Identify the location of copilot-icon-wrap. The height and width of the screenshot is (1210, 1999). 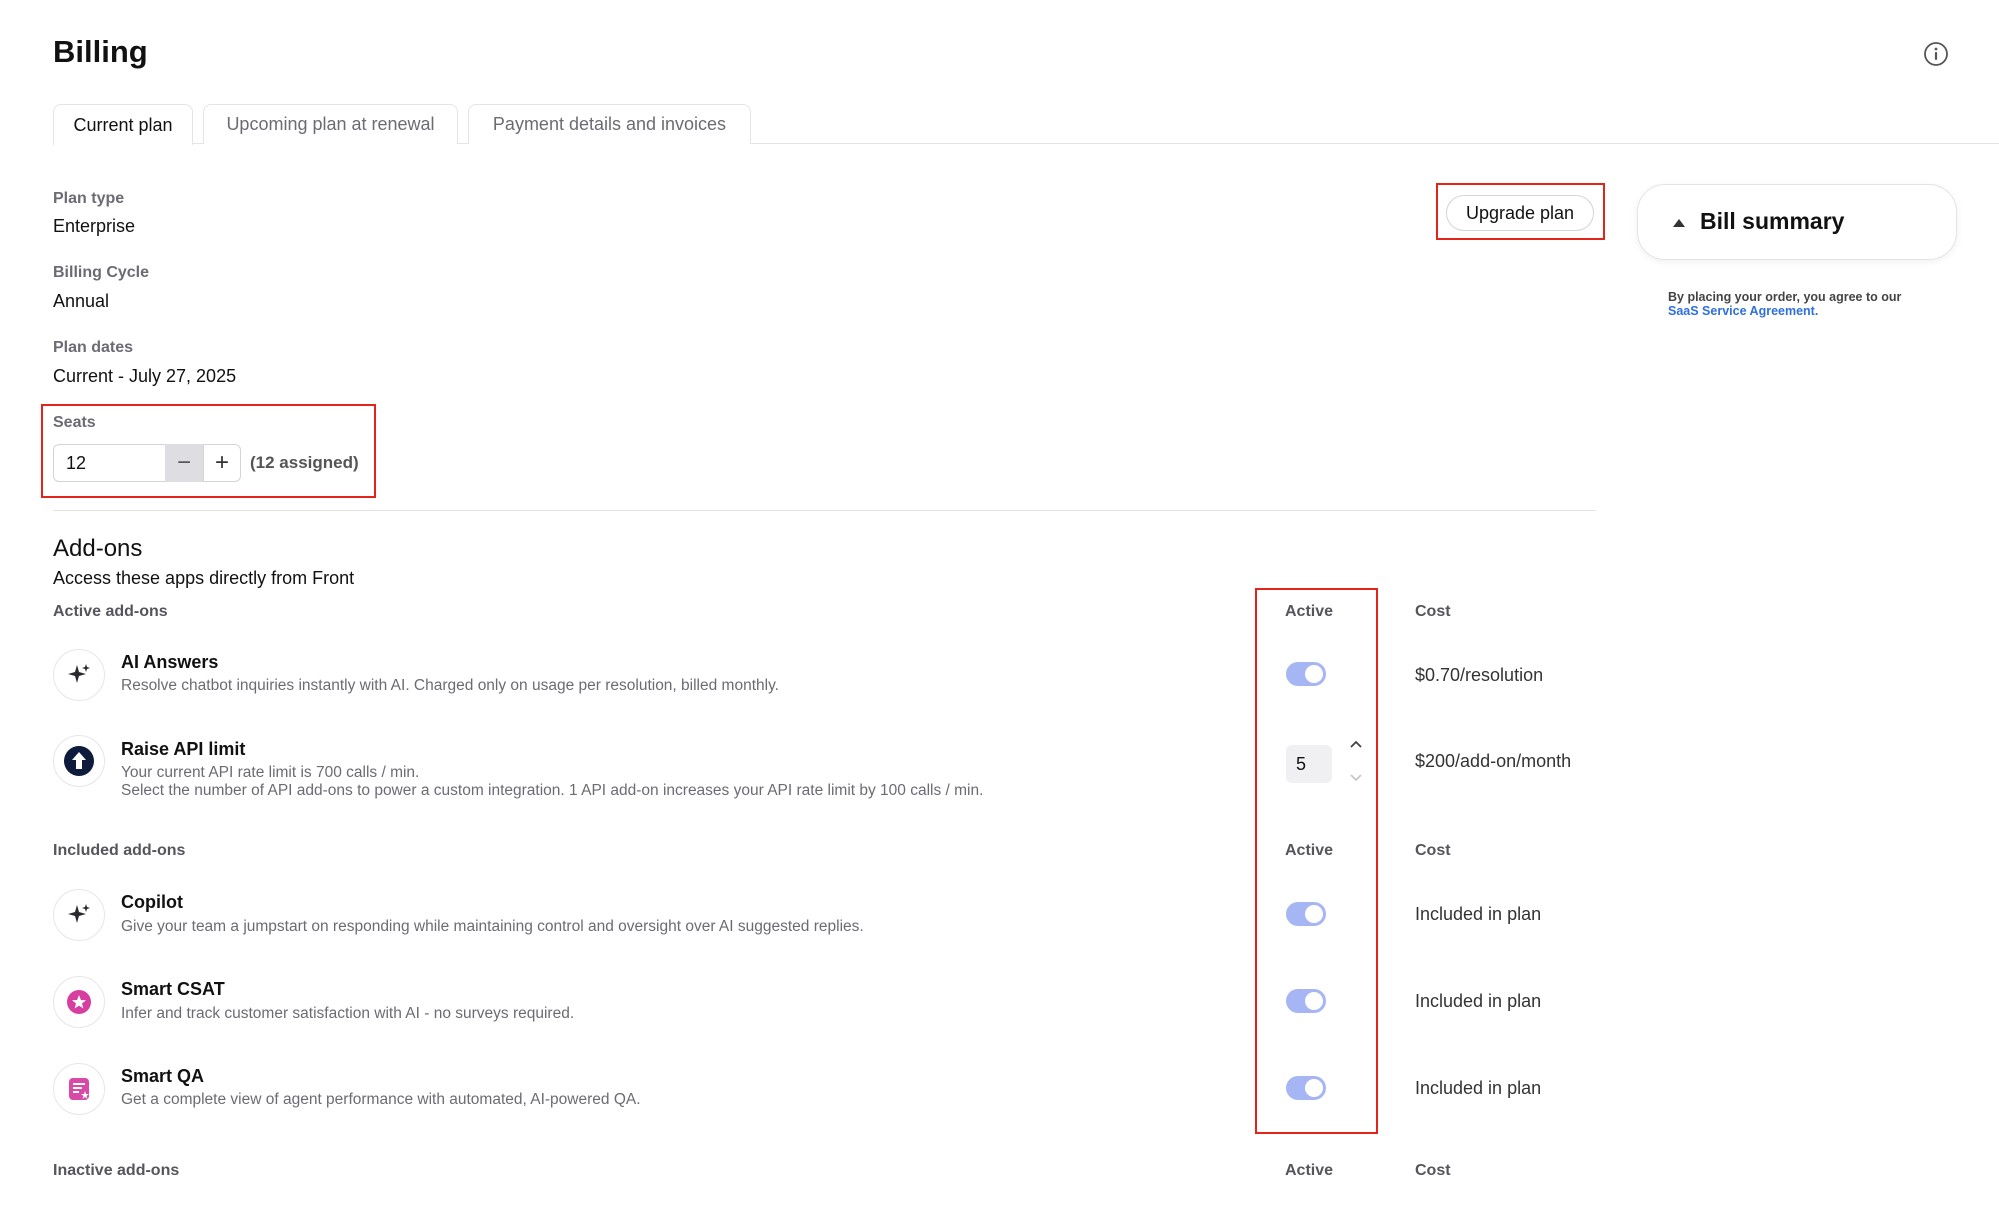
(79, 915).